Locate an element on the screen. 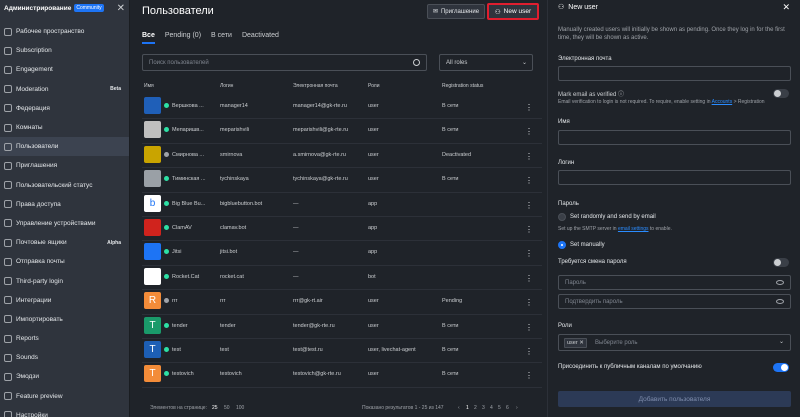  column-roles: Роли is located at coordinates (374, 86).